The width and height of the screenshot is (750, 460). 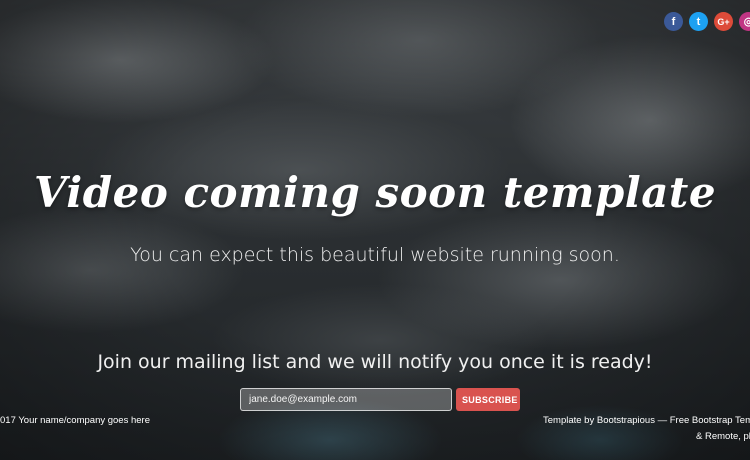 What do you see at coordinates (75, 420) in the screenshot?
I see `footer-copyright: 017 Your name/company goes here` at bounding box center [75, 420].